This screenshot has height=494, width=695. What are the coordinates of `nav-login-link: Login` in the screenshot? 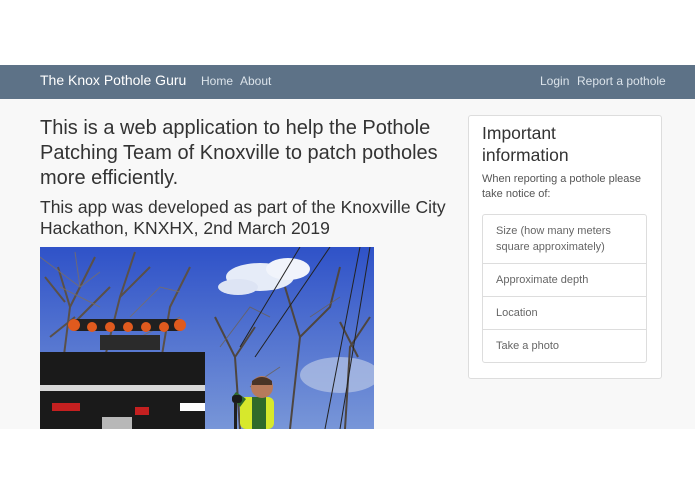 It's located at (554, 81).